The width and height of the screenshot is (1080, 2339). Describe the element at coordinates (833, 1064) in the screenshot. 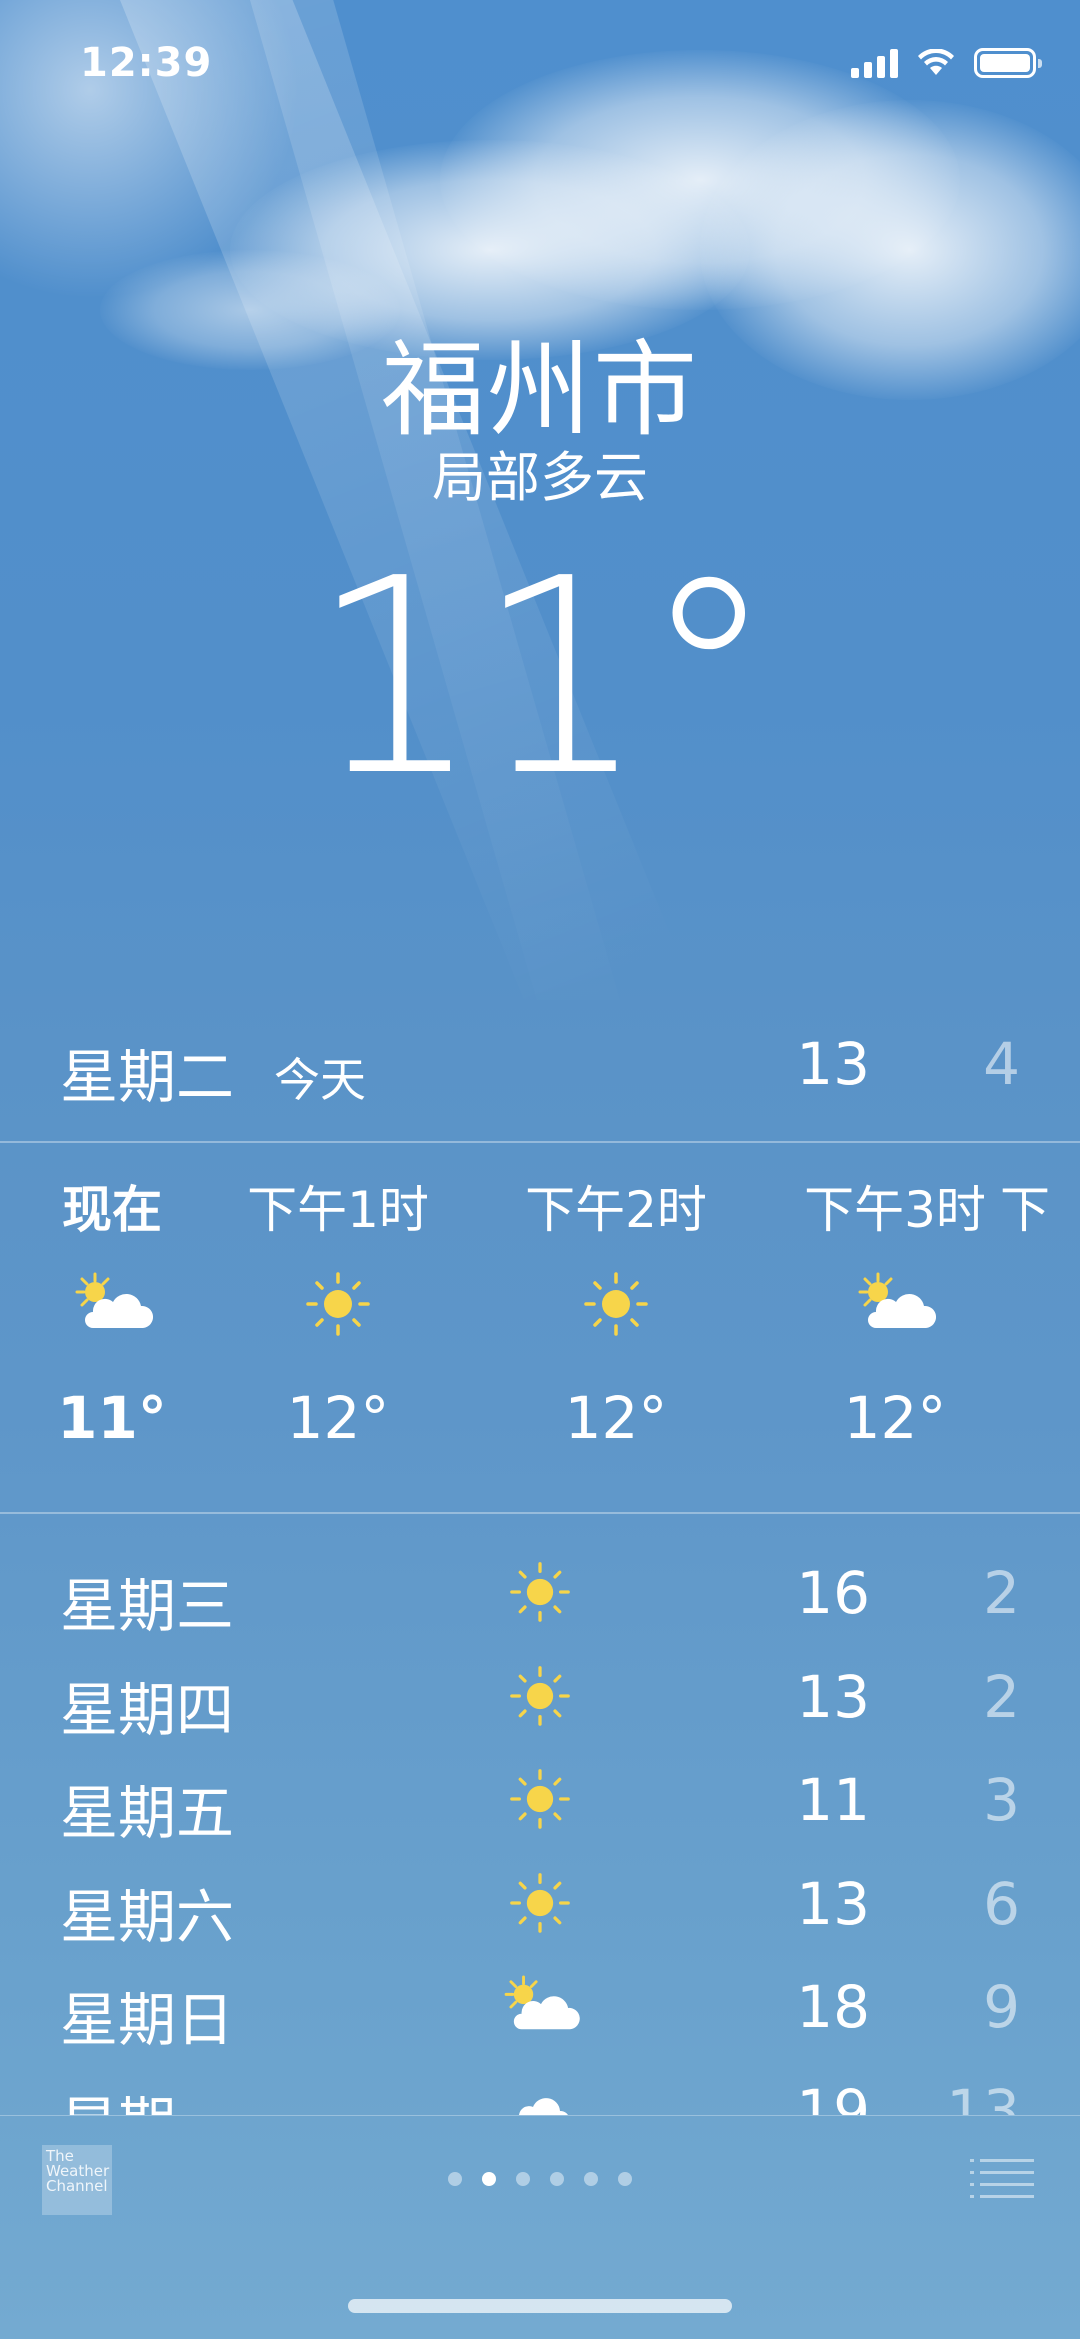

I see `today-high-temp: 13` at that location.